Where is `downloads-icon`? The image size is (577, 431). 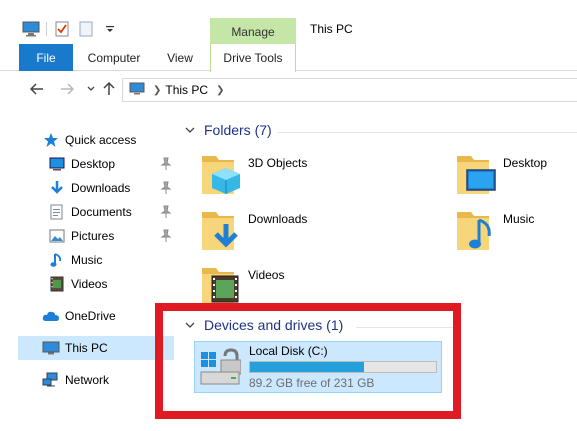 downloads-icon is located at coordinates (57, 188).